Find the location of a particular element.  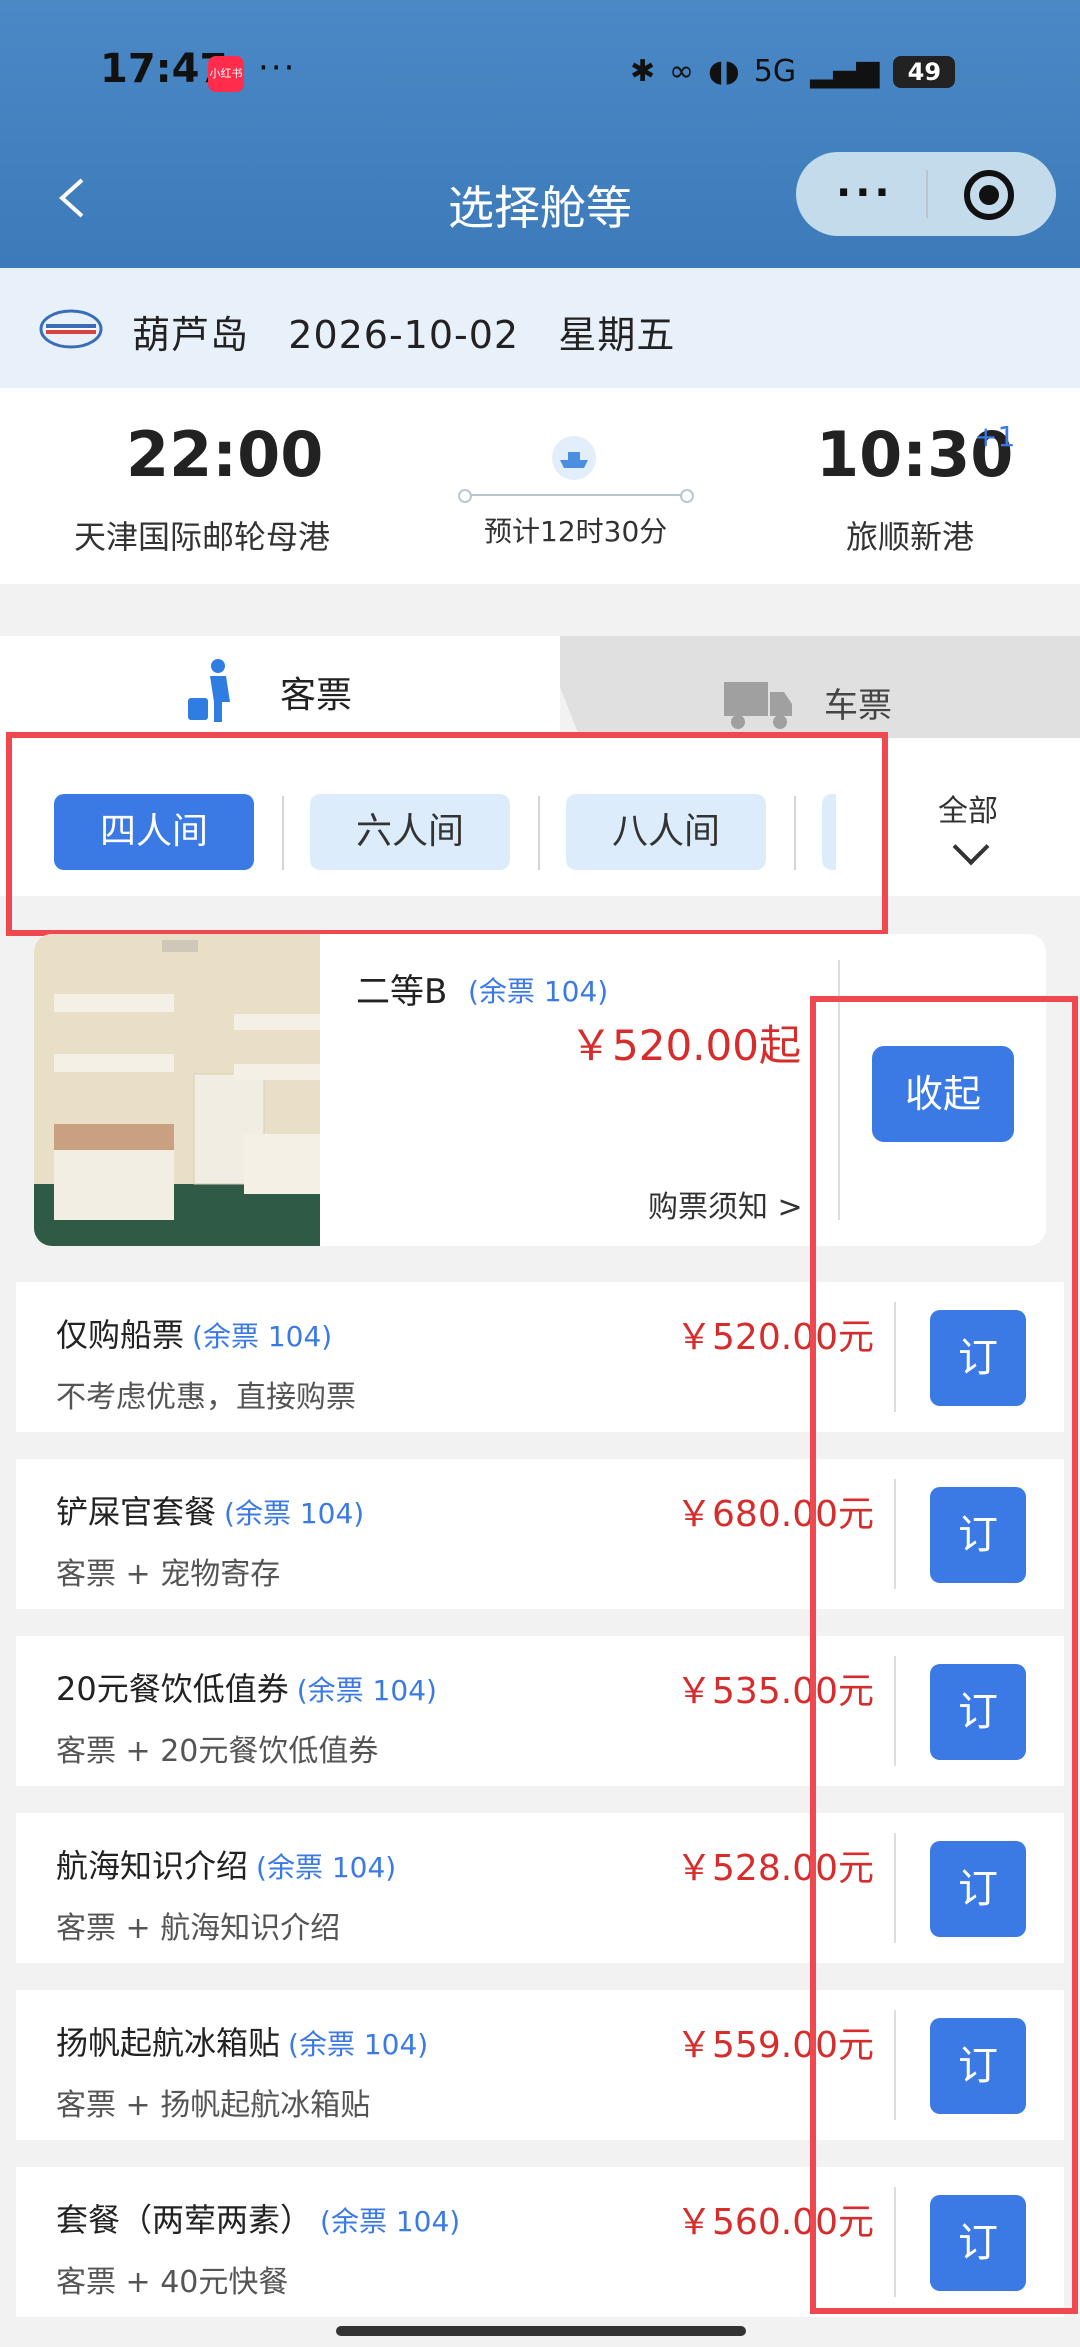

package-price: ￥559.00元 is located at coordinates (775, 2045).